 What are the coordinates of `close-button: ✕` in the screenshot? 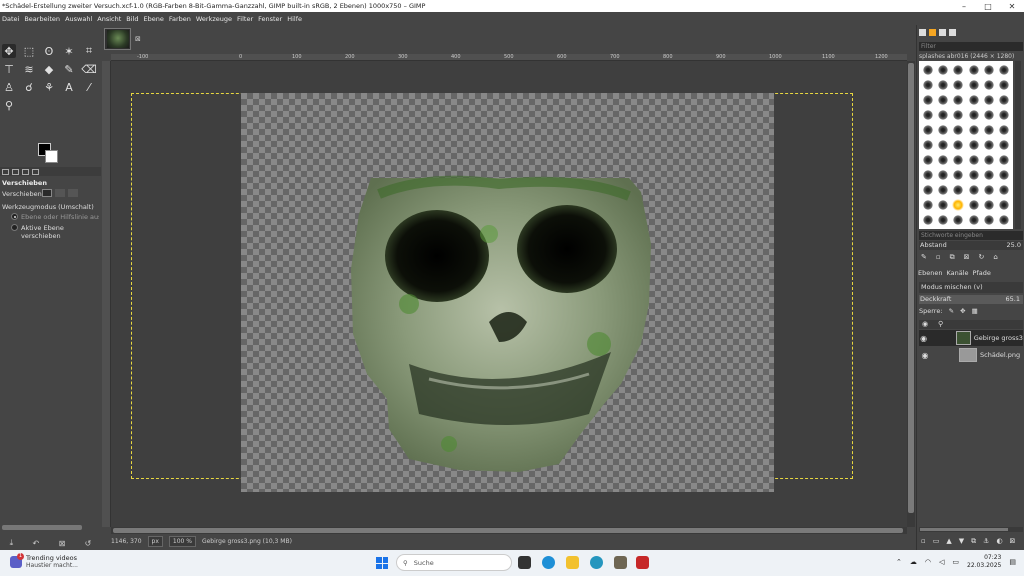 It's located at (1012, 6).